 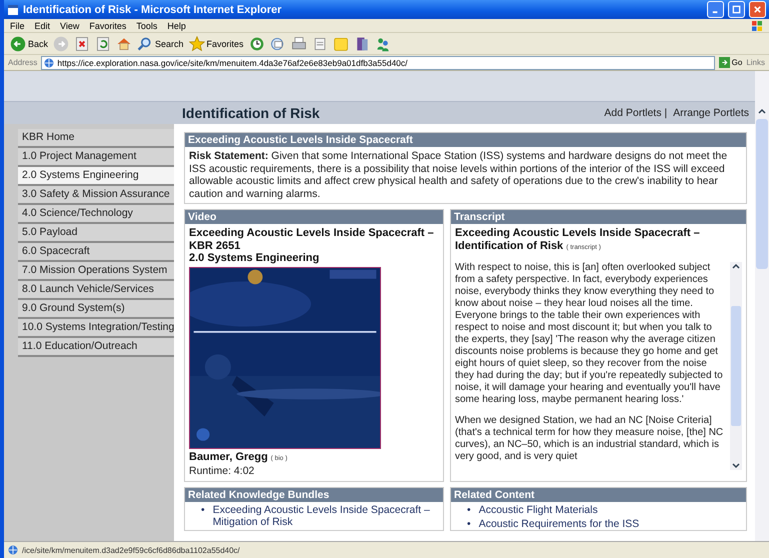 What do you see at coordinates (13, 10) in the screenshot?
I see `browser-icon` at bounding box center [13, 10].